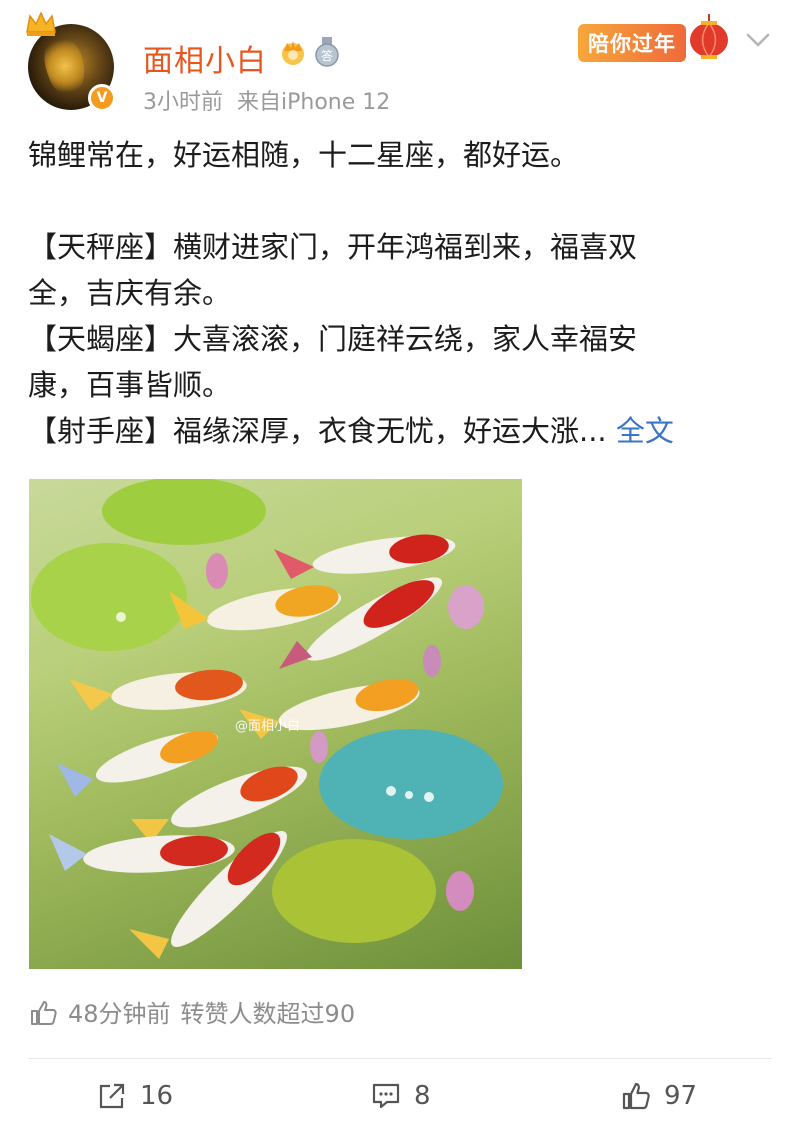  I want to click on repost-time: 48分钟前, so click(119, 1014).